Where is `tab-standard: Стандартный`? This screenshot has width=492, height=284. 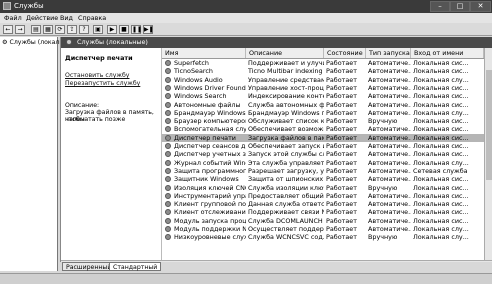 tab-standard: Стандартный is located at coordinates (135, 266).